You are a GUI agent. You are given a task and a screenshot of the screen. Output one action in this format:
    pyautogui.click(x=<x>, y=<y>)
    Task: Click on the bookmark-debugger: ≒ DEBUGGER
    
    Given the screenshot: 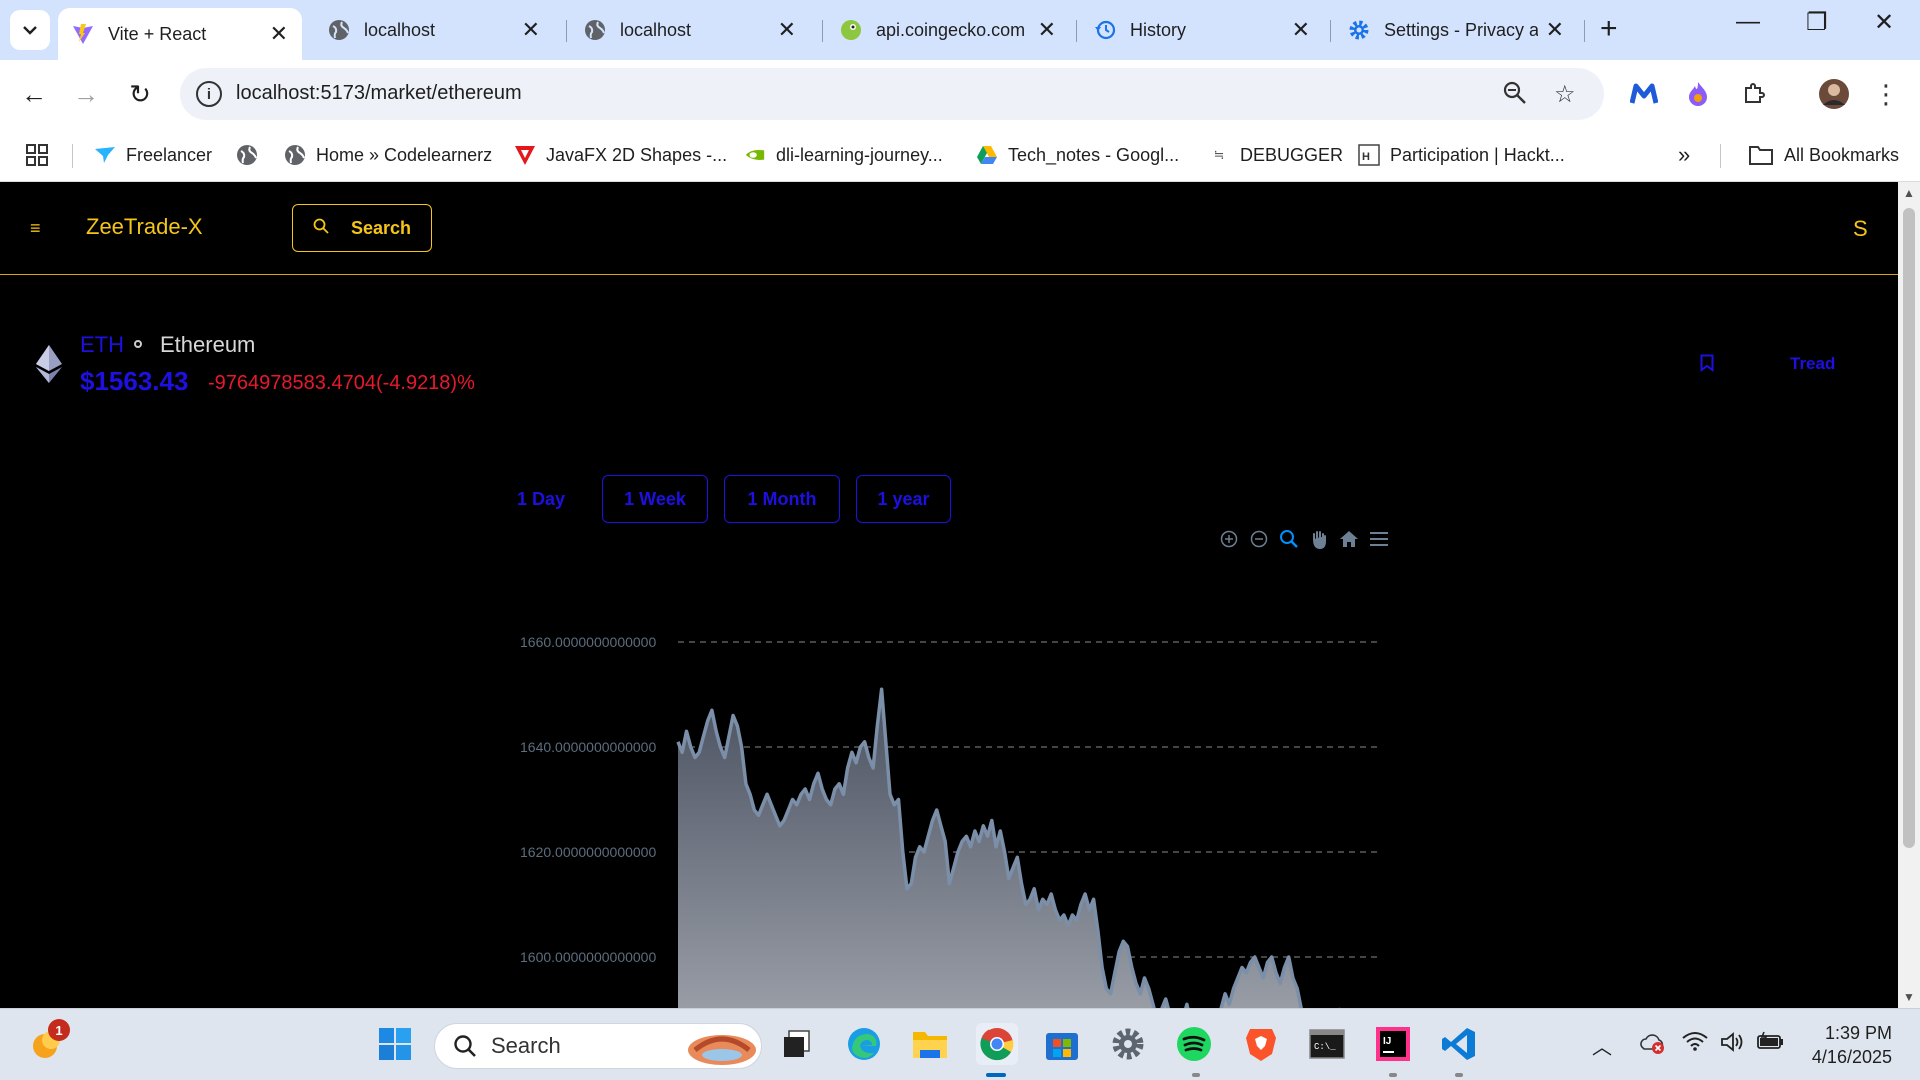 What is the action you would take?
    pyautogui.click(x=1275, y=155)
    